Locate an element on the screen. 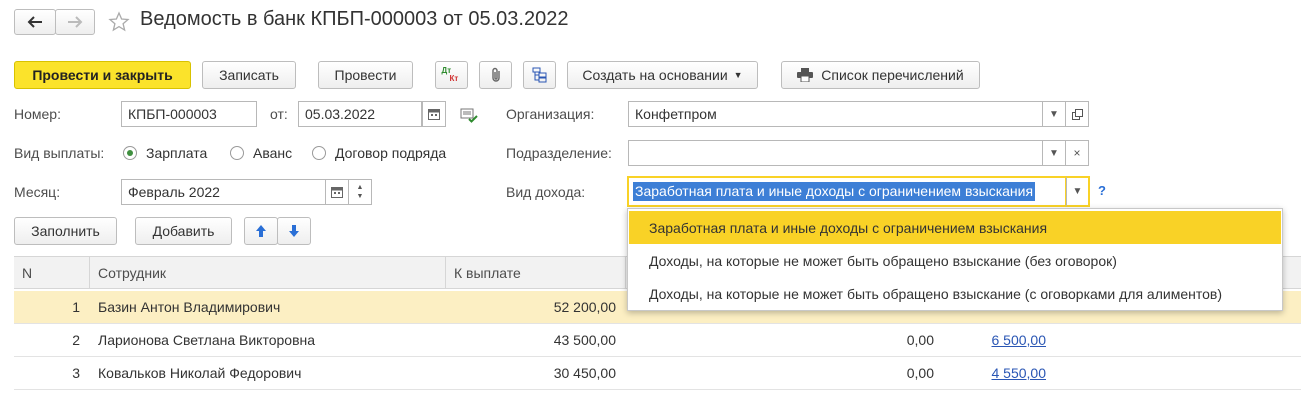 The height and width of the screenshot is (399, 1301). arrow-down-icon is located at coordinates (294, 231).